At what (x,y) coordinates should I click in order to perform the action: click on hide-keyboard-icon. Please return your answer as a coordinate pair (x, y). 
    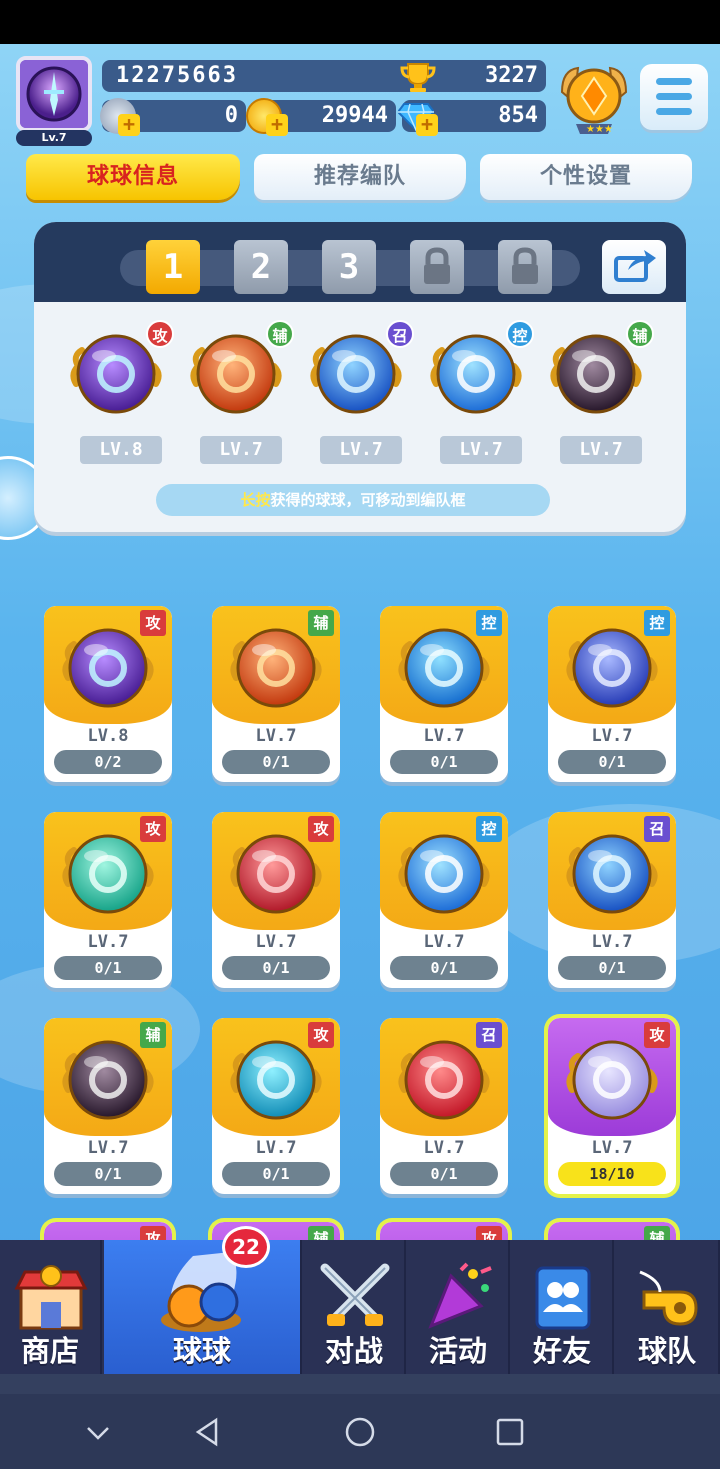
    Looking at the image, I should click on (98, 1432).